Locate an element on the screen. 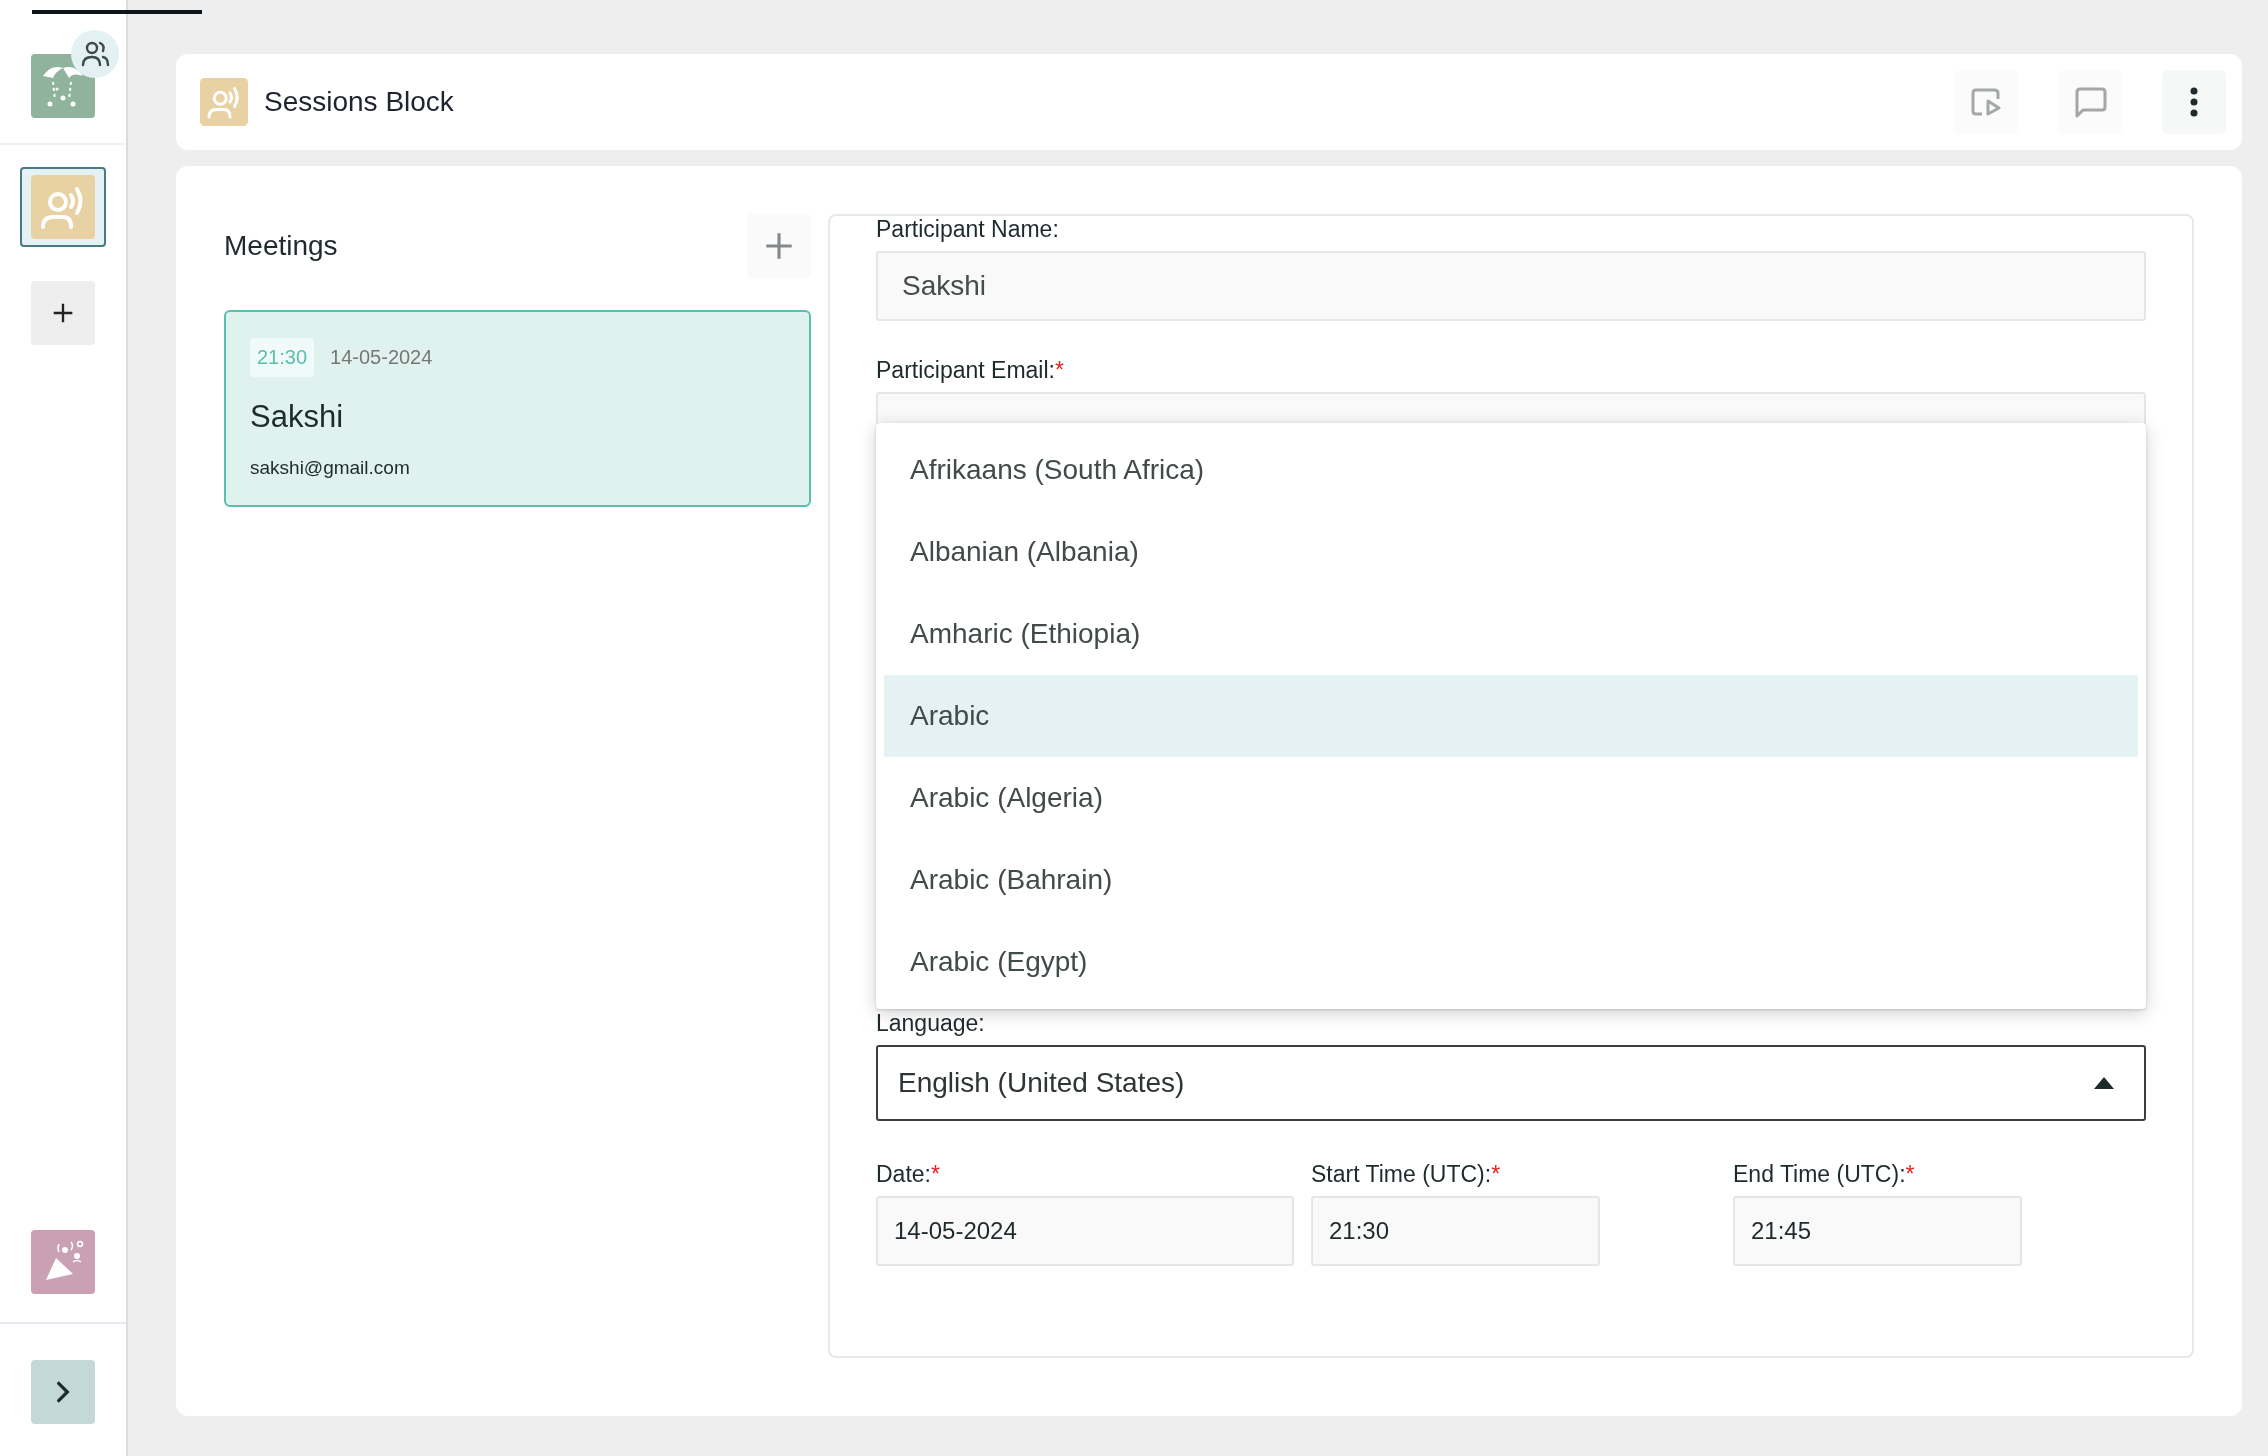 The width and height of the screenshot is (2268, 1456). language-option: Afrikaans (South Africa) is located at coordinates (1511, 470).